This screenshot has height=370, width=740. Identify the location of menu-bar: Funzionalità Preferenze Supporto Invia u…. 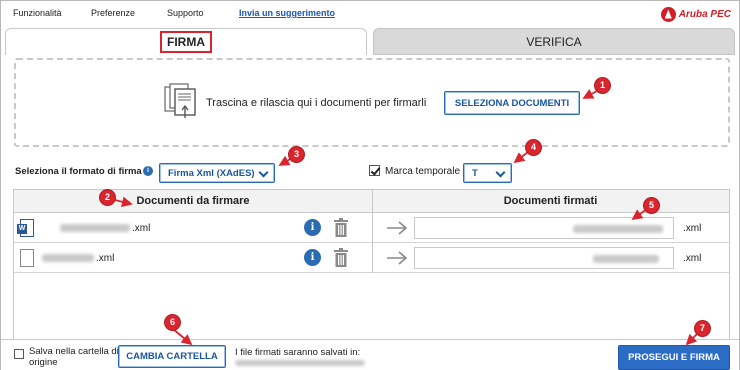
(370, 14).